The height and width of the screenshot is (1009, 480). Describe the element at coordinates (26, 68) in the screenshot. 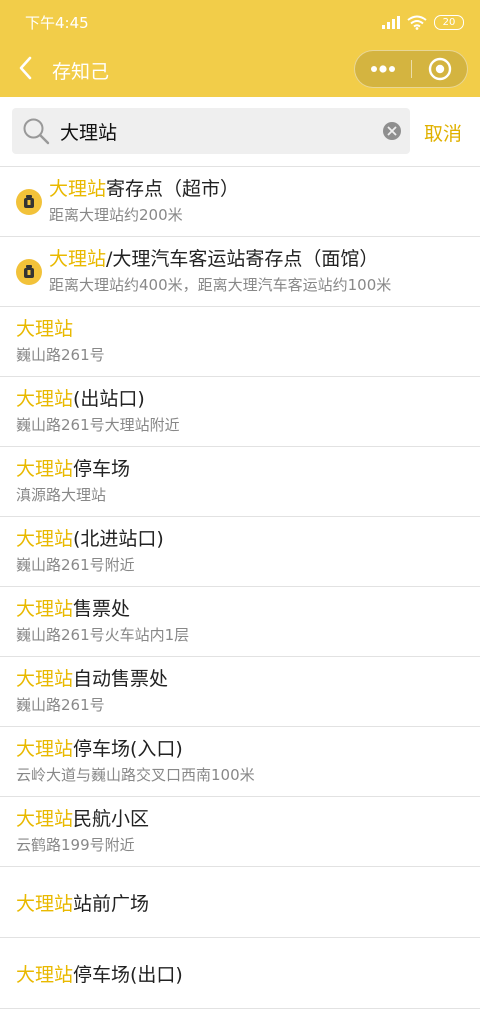

I see `back-arrow-icon` at that location.